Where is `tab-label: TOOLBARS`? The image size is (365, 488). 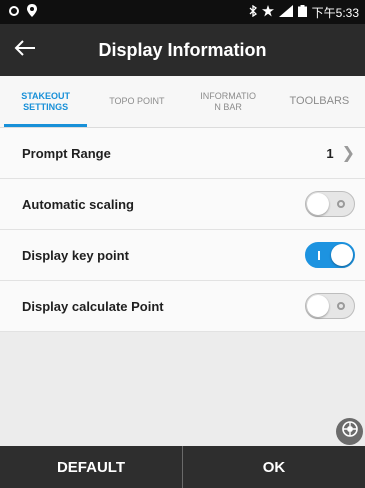
tab-label: TOOLBARS is located at coordinates (319, 101).